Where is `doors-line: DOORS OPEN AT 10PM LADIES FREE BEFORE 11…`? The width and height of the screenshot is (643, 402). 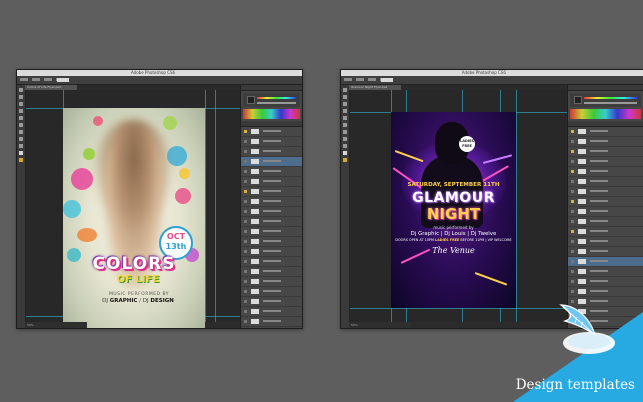 doors-line: DOORS OPEN AT 10PM LADIES FREE BEFORE 11… is located at coordinates (453, 240).